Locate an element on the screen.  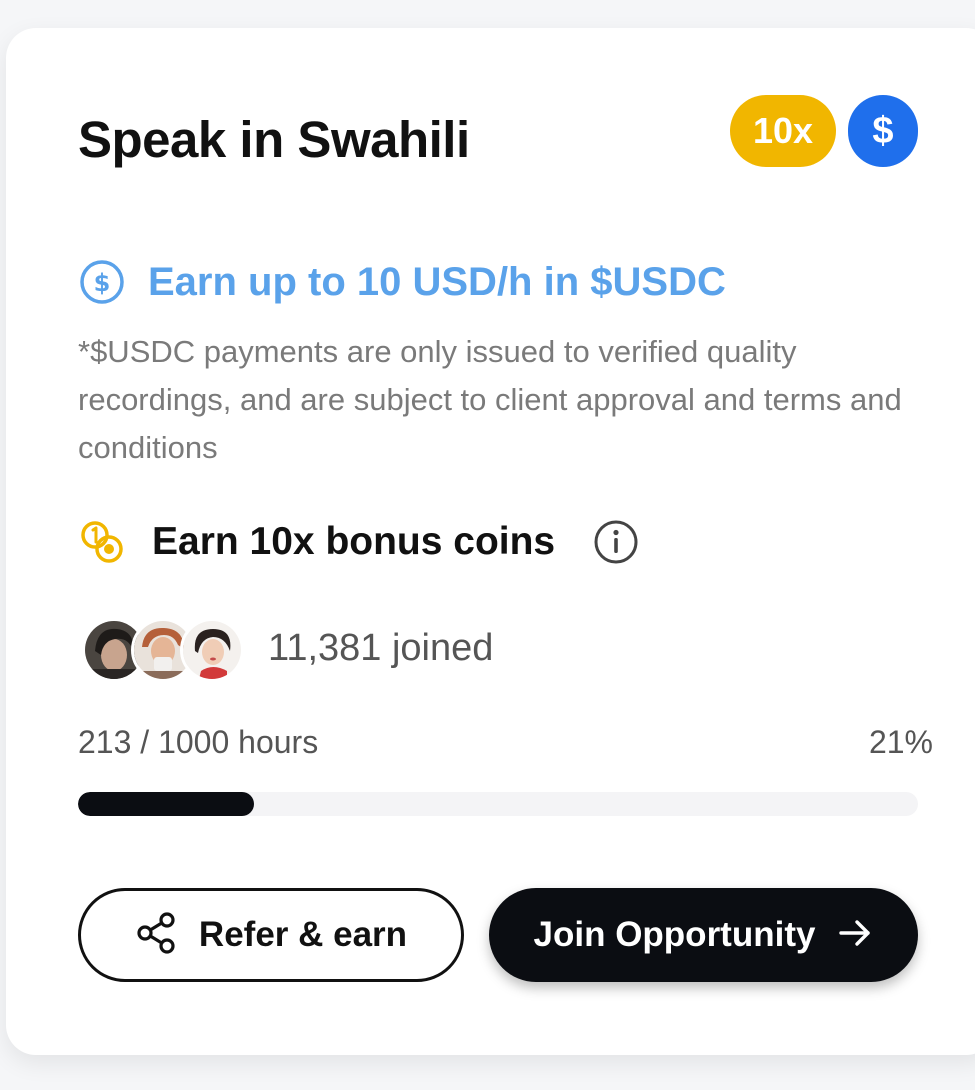
refer-earn-button: Refer & earn is located at coordinates (271, 935).